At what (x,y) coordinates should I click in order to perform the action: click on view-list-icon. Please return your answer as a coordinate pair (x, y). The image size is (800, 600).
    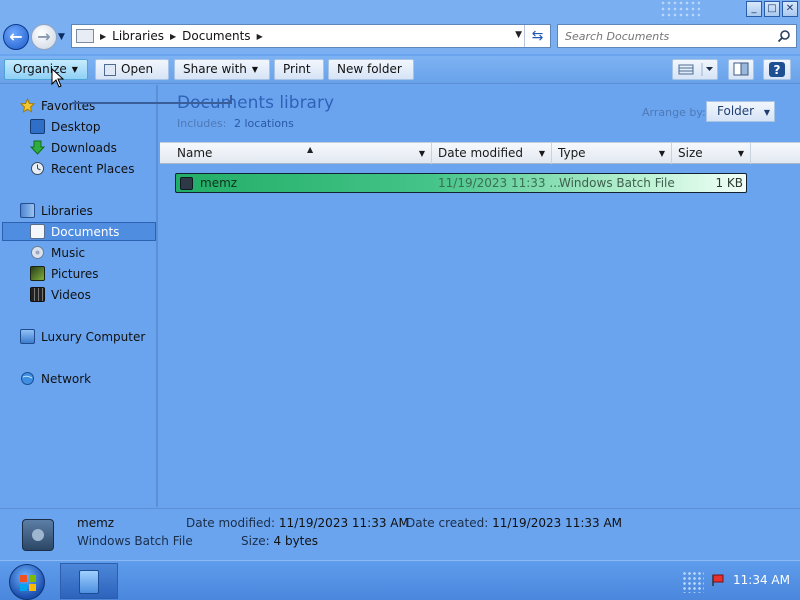
    Looking at the image, I should click on (695, 69).